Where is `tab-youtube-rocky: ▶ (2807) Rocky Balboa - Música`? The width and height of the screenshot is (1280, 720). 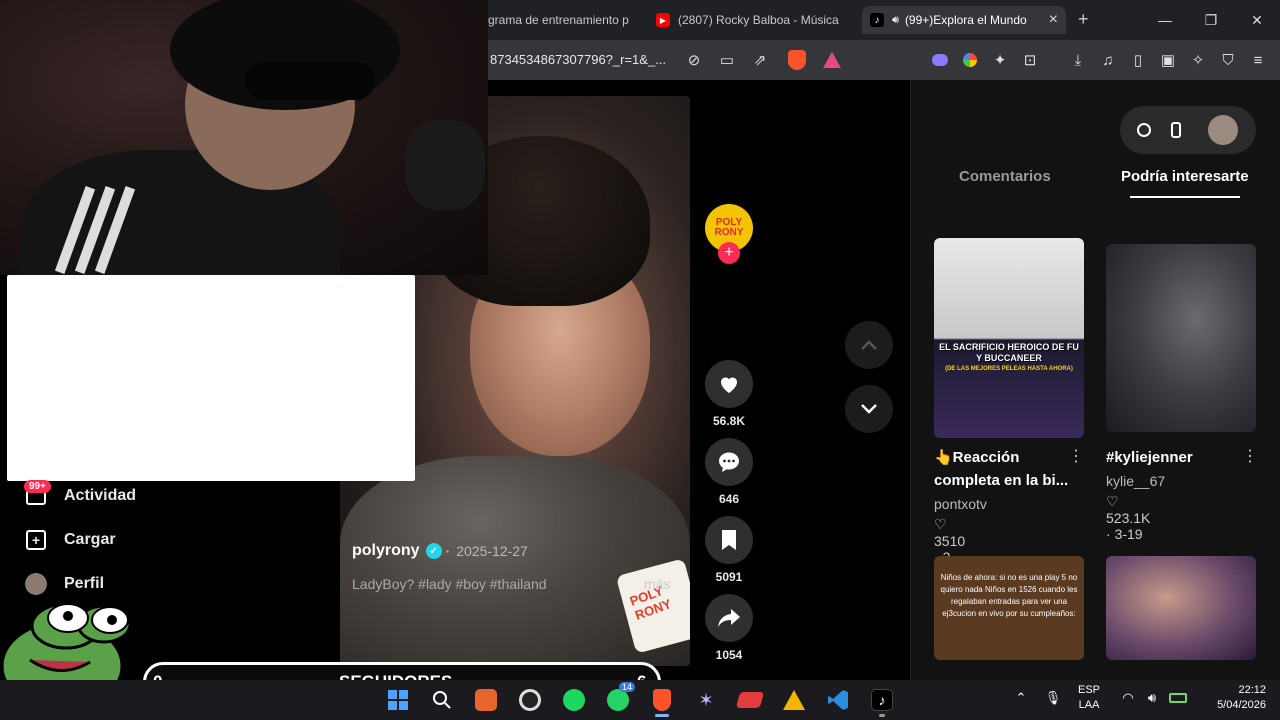
tab-youtube-rocky: ▶ (2807) Rocky Balboa - Música is located at coordinates (756, 20).